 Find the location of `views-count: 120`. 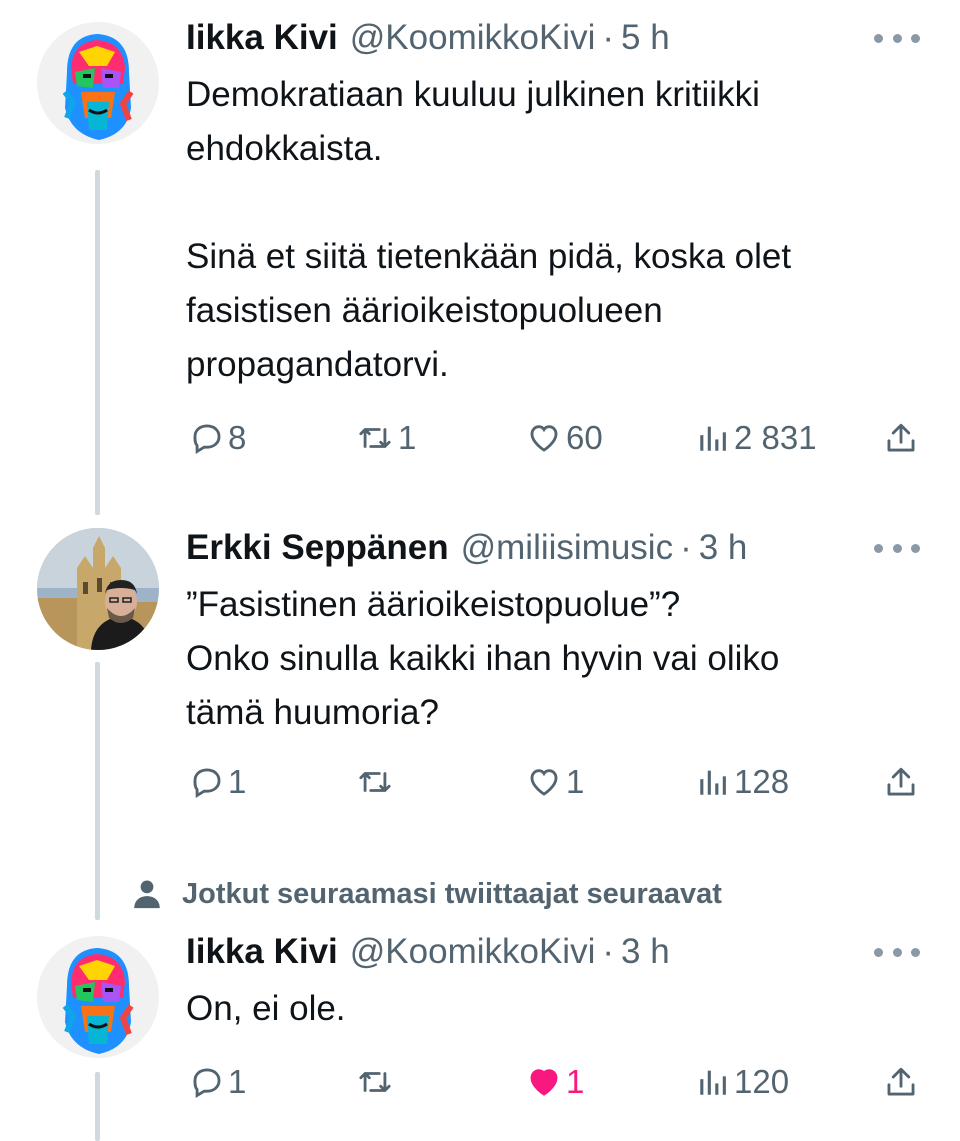

views-count: 120 is located at coordinates (762, 1081).